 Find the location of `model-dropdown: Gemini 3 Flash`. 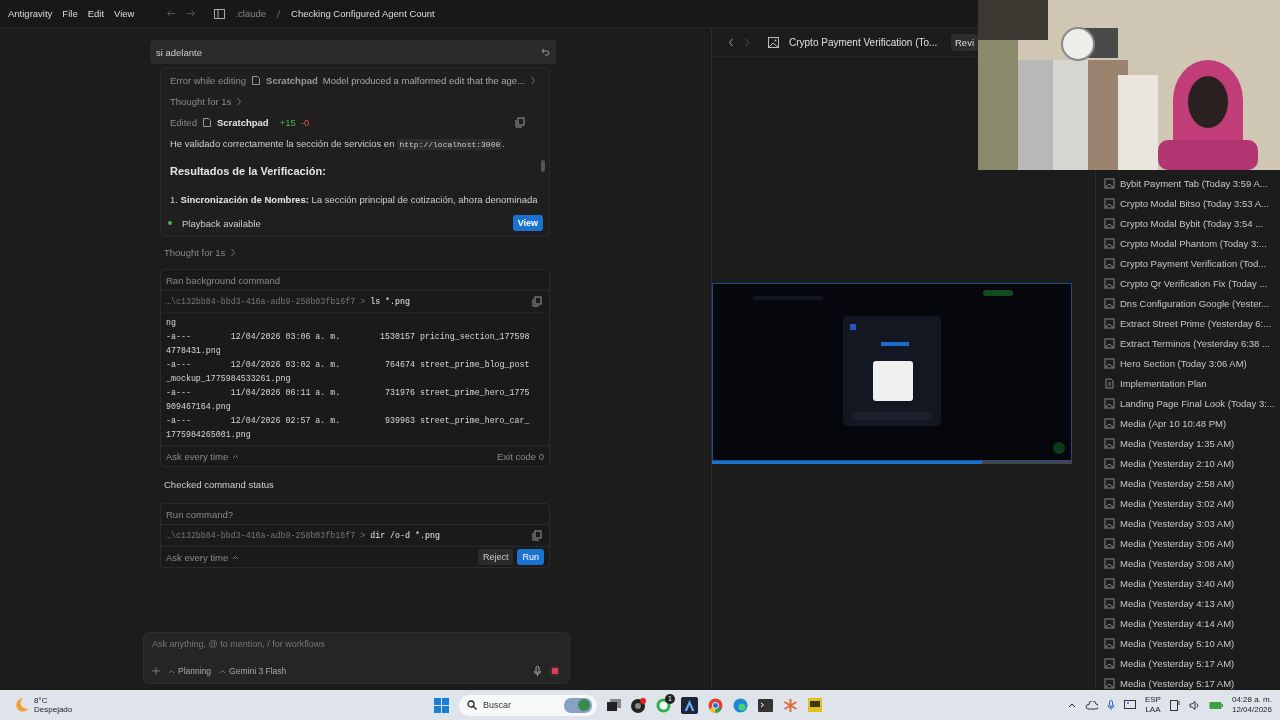

model-dropdown: Gemini 3 Flash is located at coordinates (253, 671).